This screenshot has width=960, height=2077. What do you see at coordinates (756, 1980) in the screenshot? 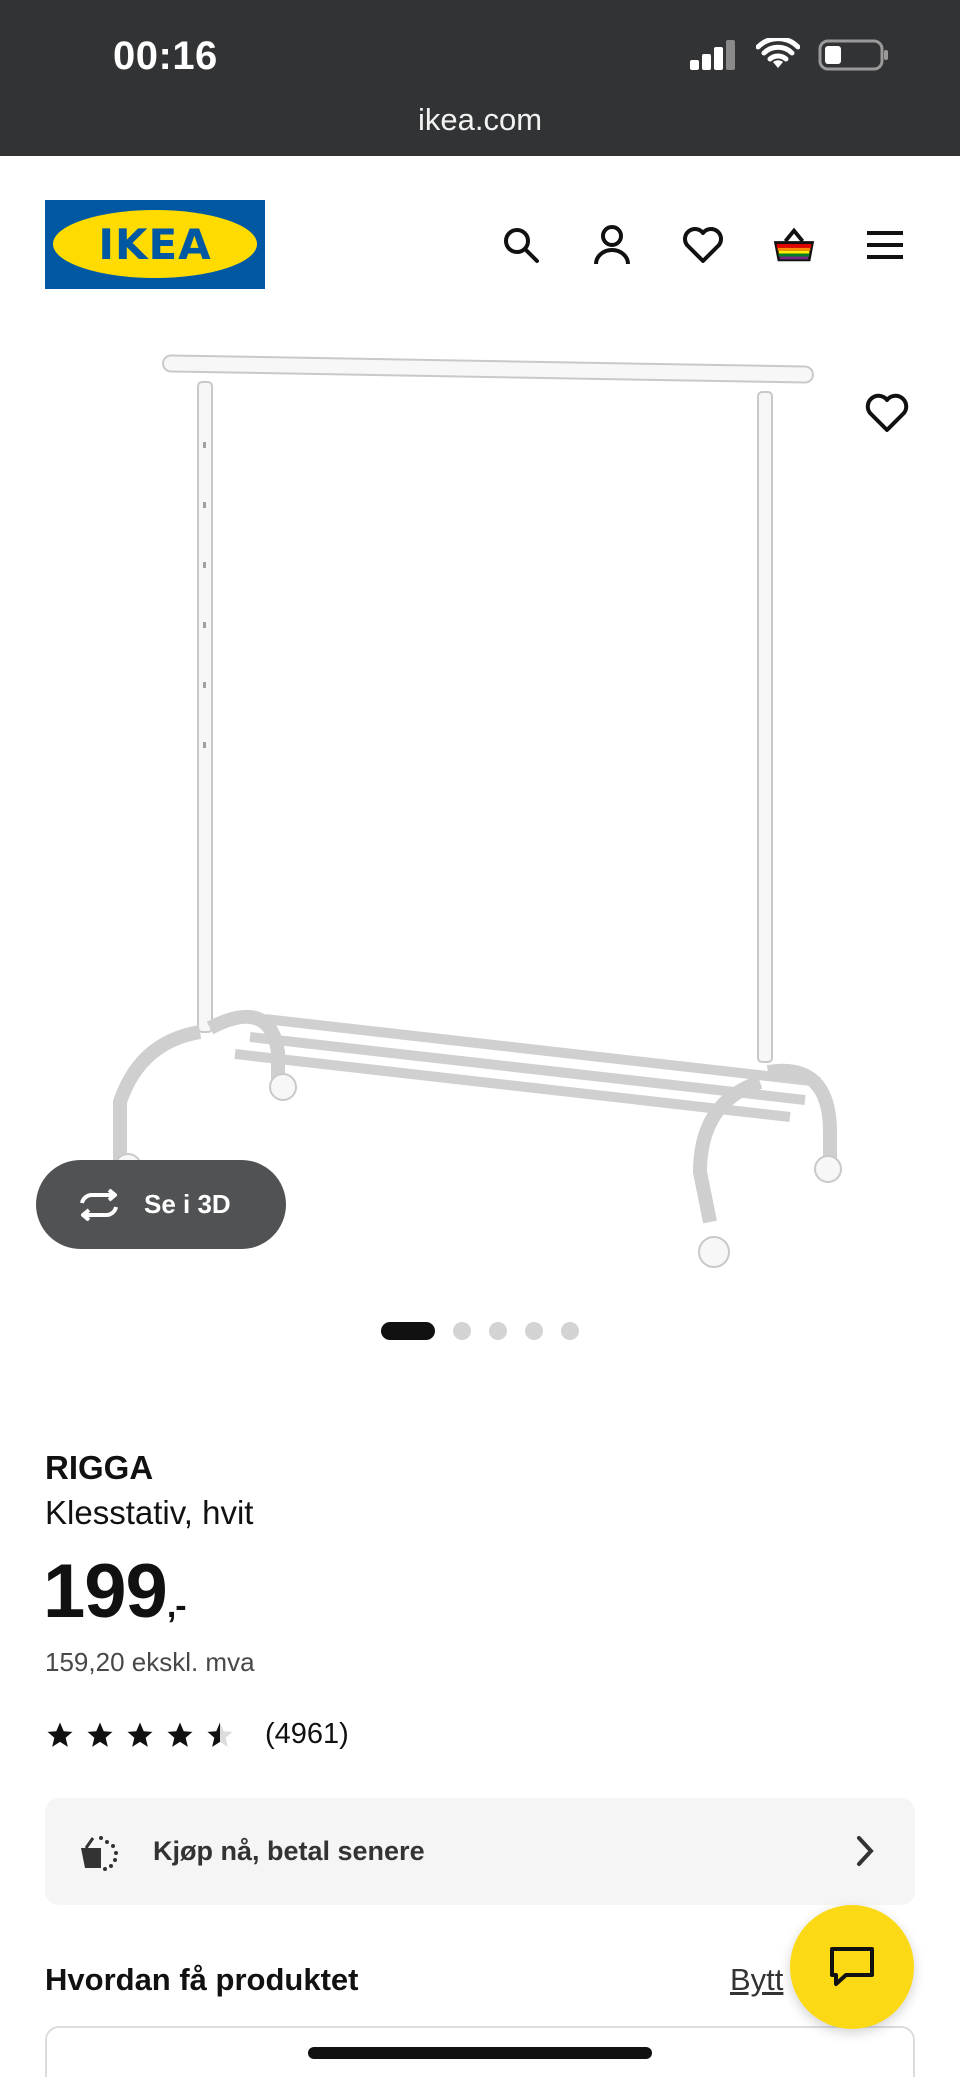
I see `change-store-link: Bytt` at bounding box center [756, 1980].